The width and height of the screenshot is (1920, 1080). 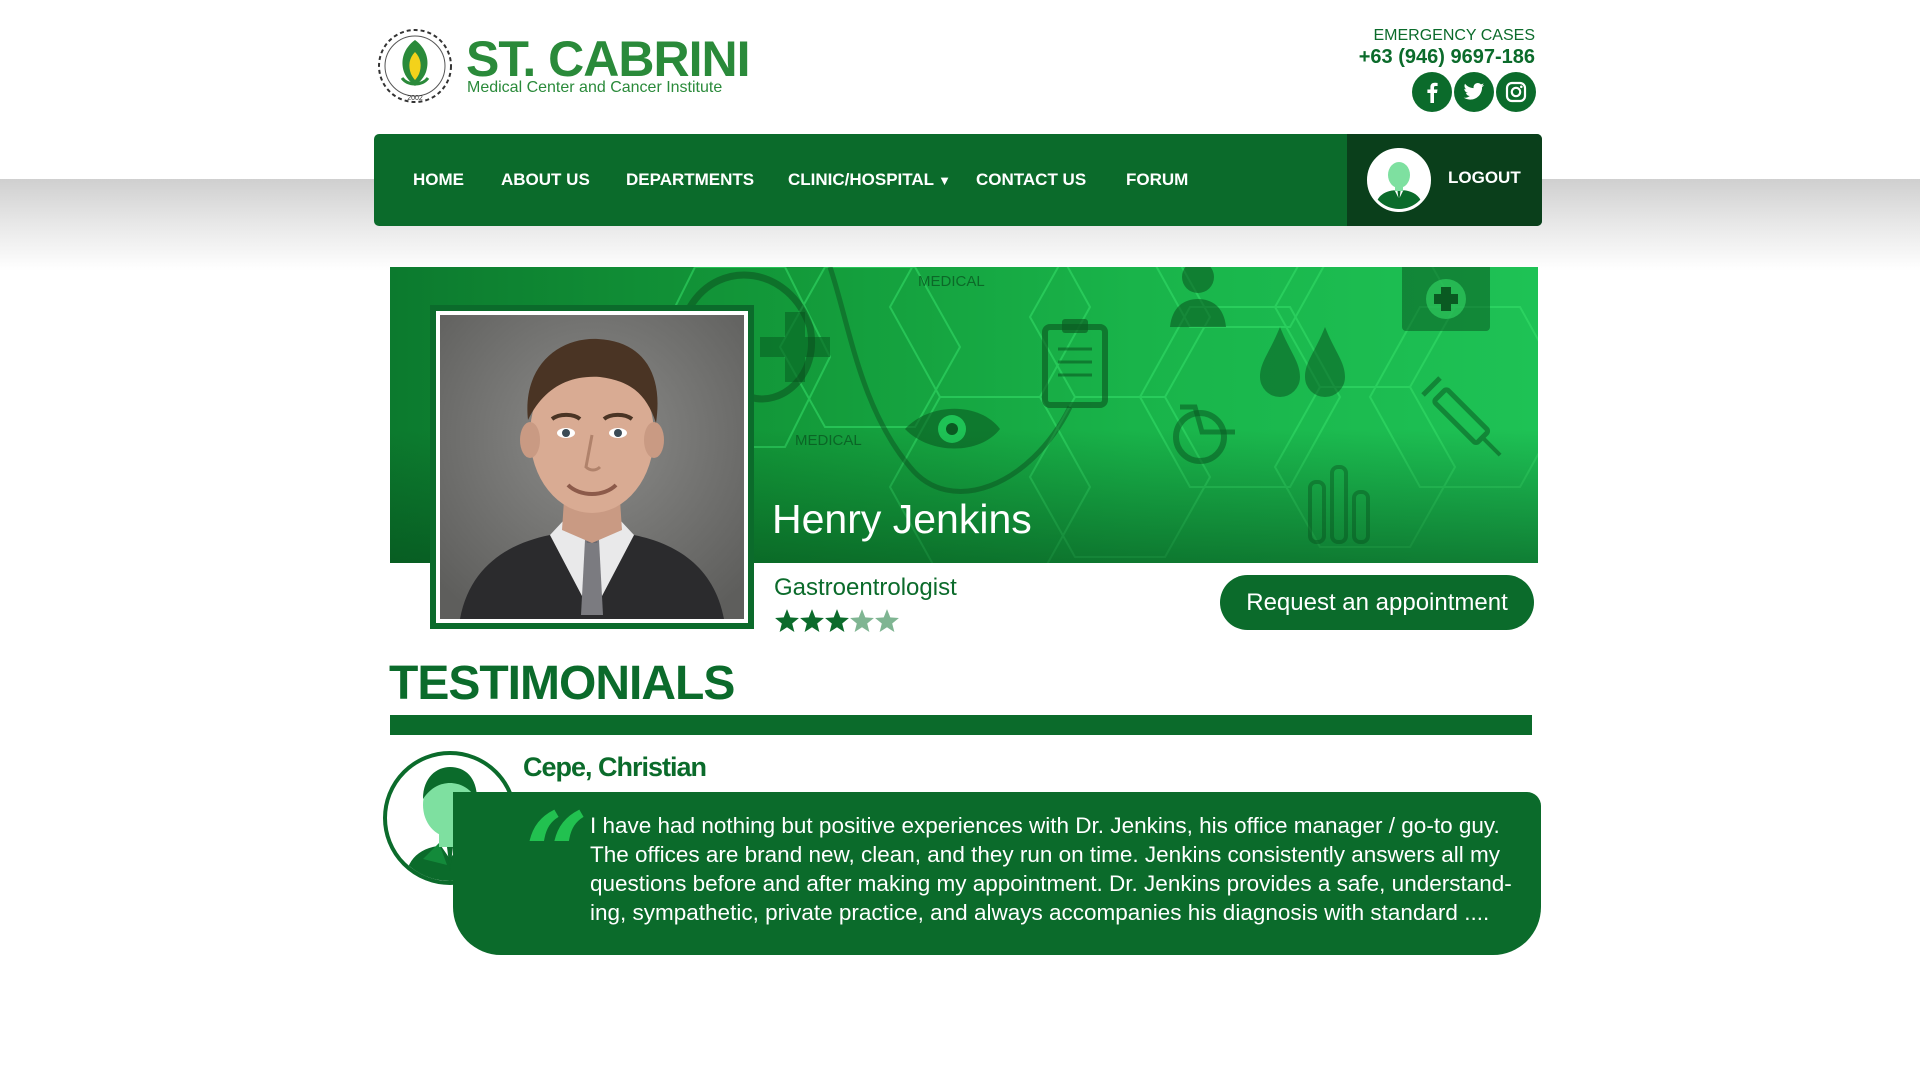 I want to click on doctor-photo, so click(x=592, y=467).